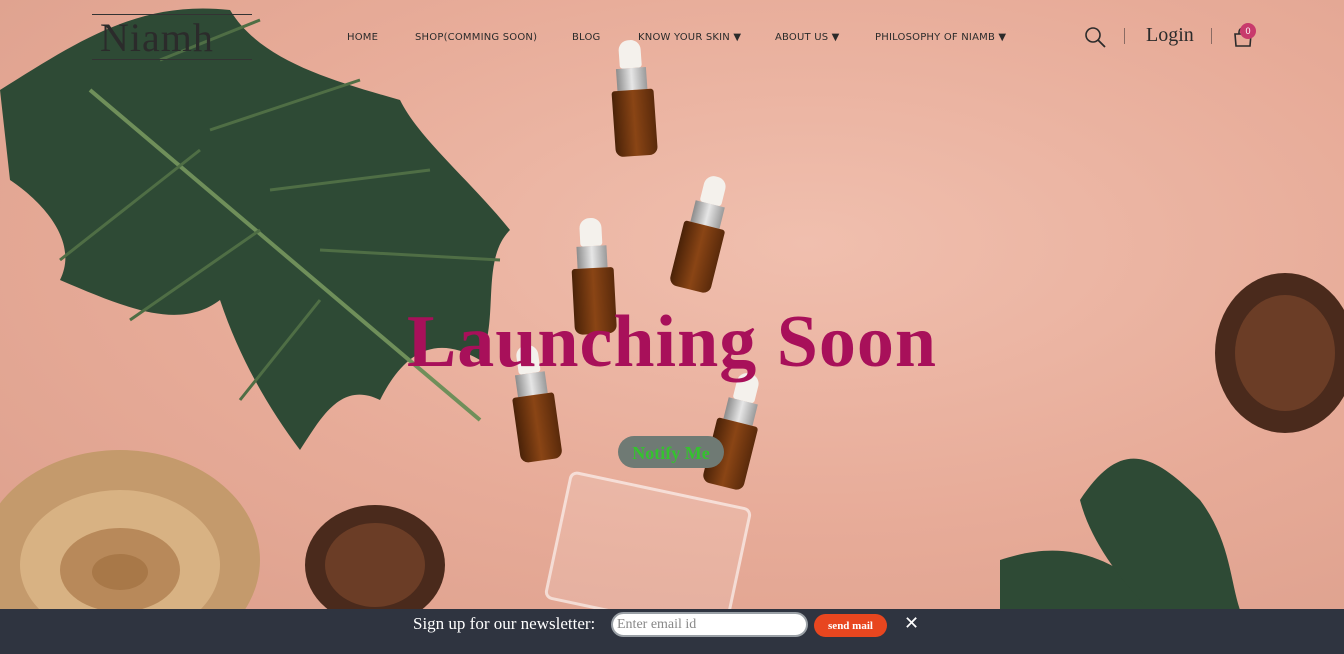  I want to click on pine-cone-image, so click(375, 557).